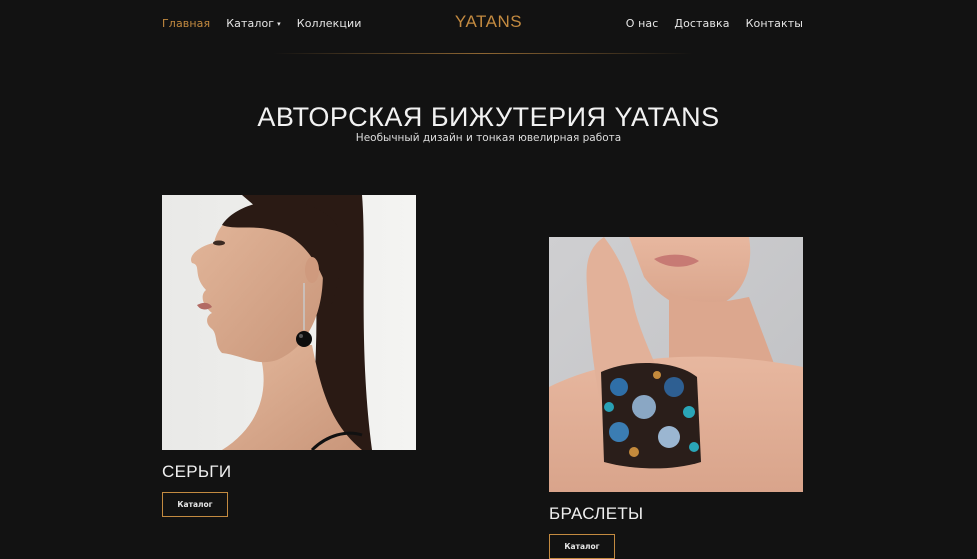 This screenshot has height=559, width=977. I want to click on earring-model-photo, so click(289, 322).